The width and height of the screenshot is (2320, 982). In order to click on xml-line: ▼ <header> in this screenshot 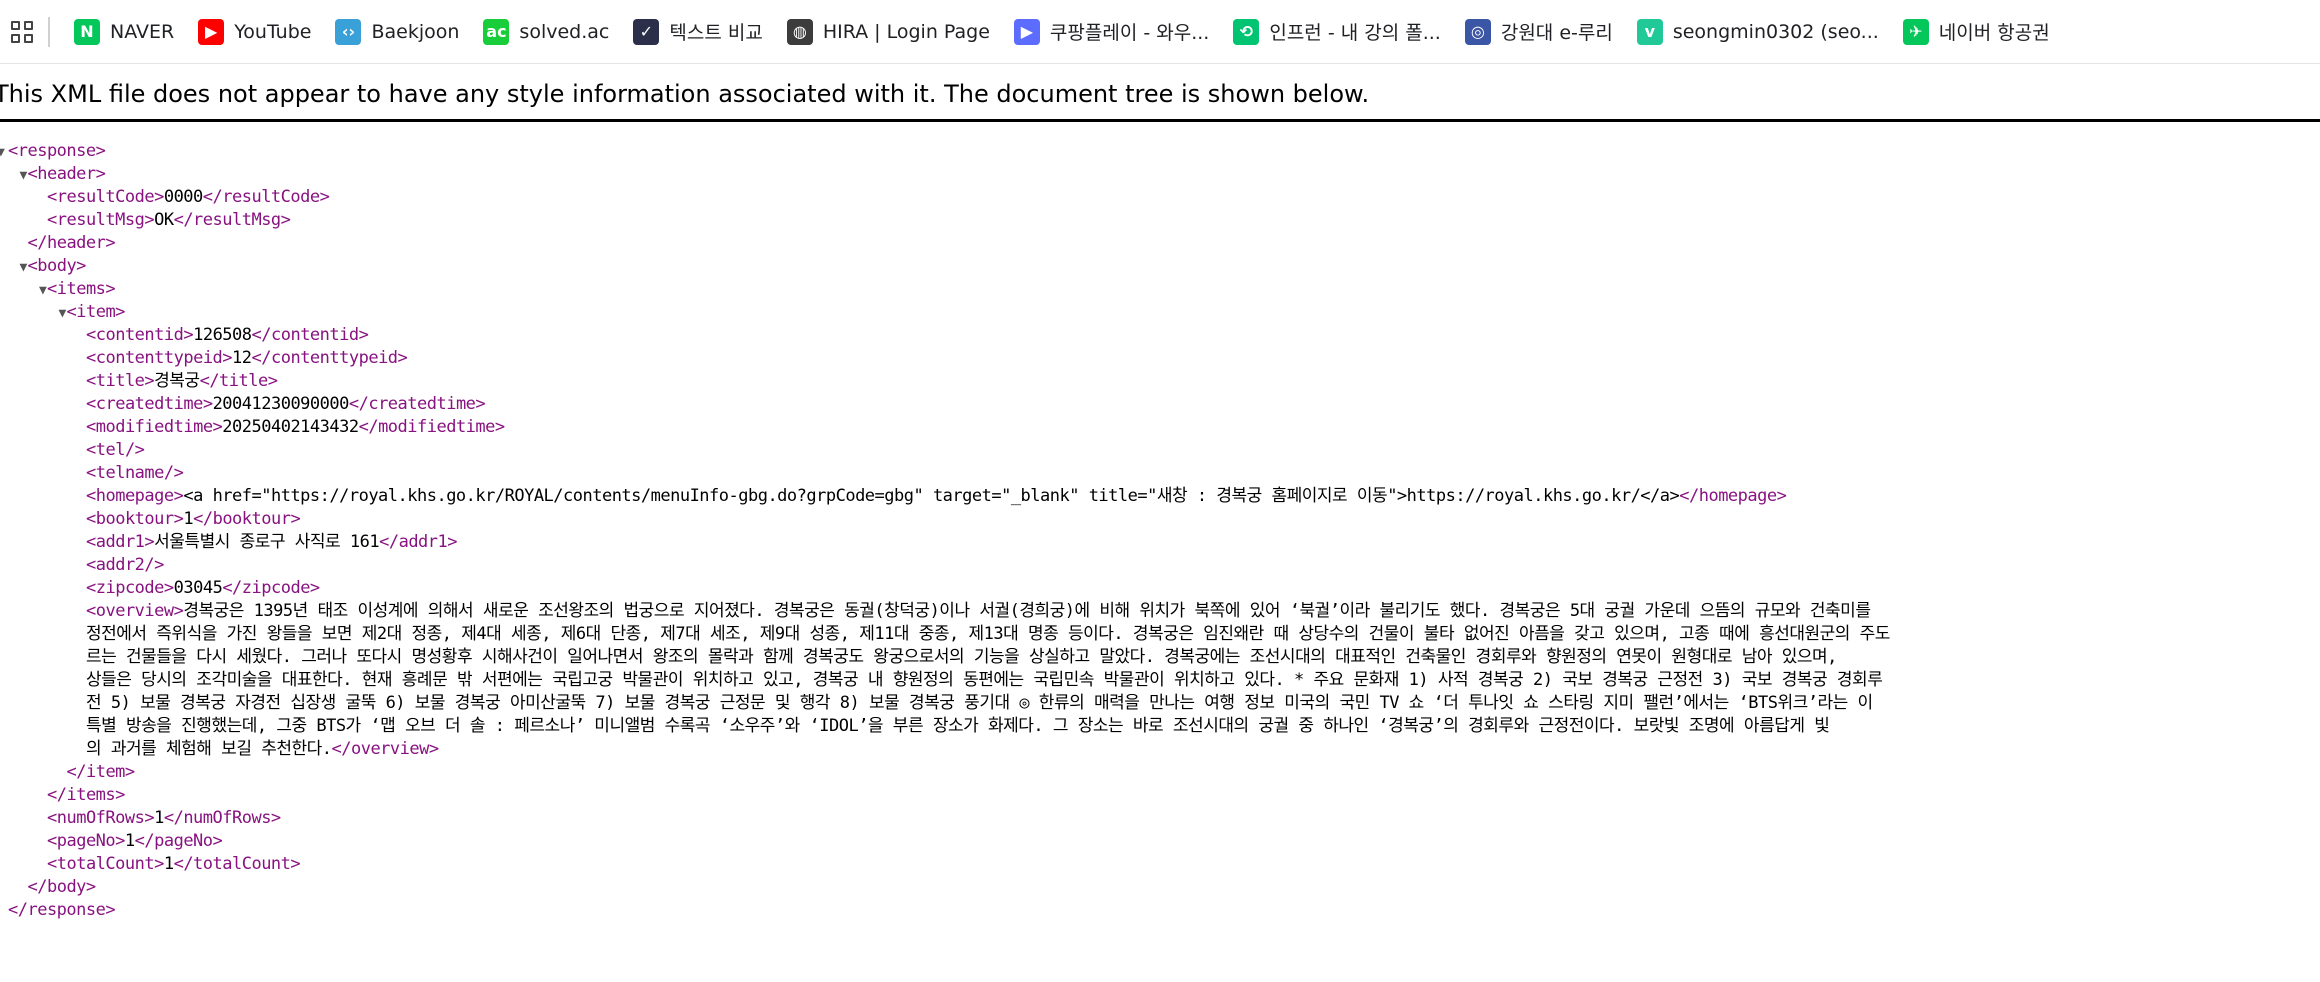, I will do `click(63, 174)`.